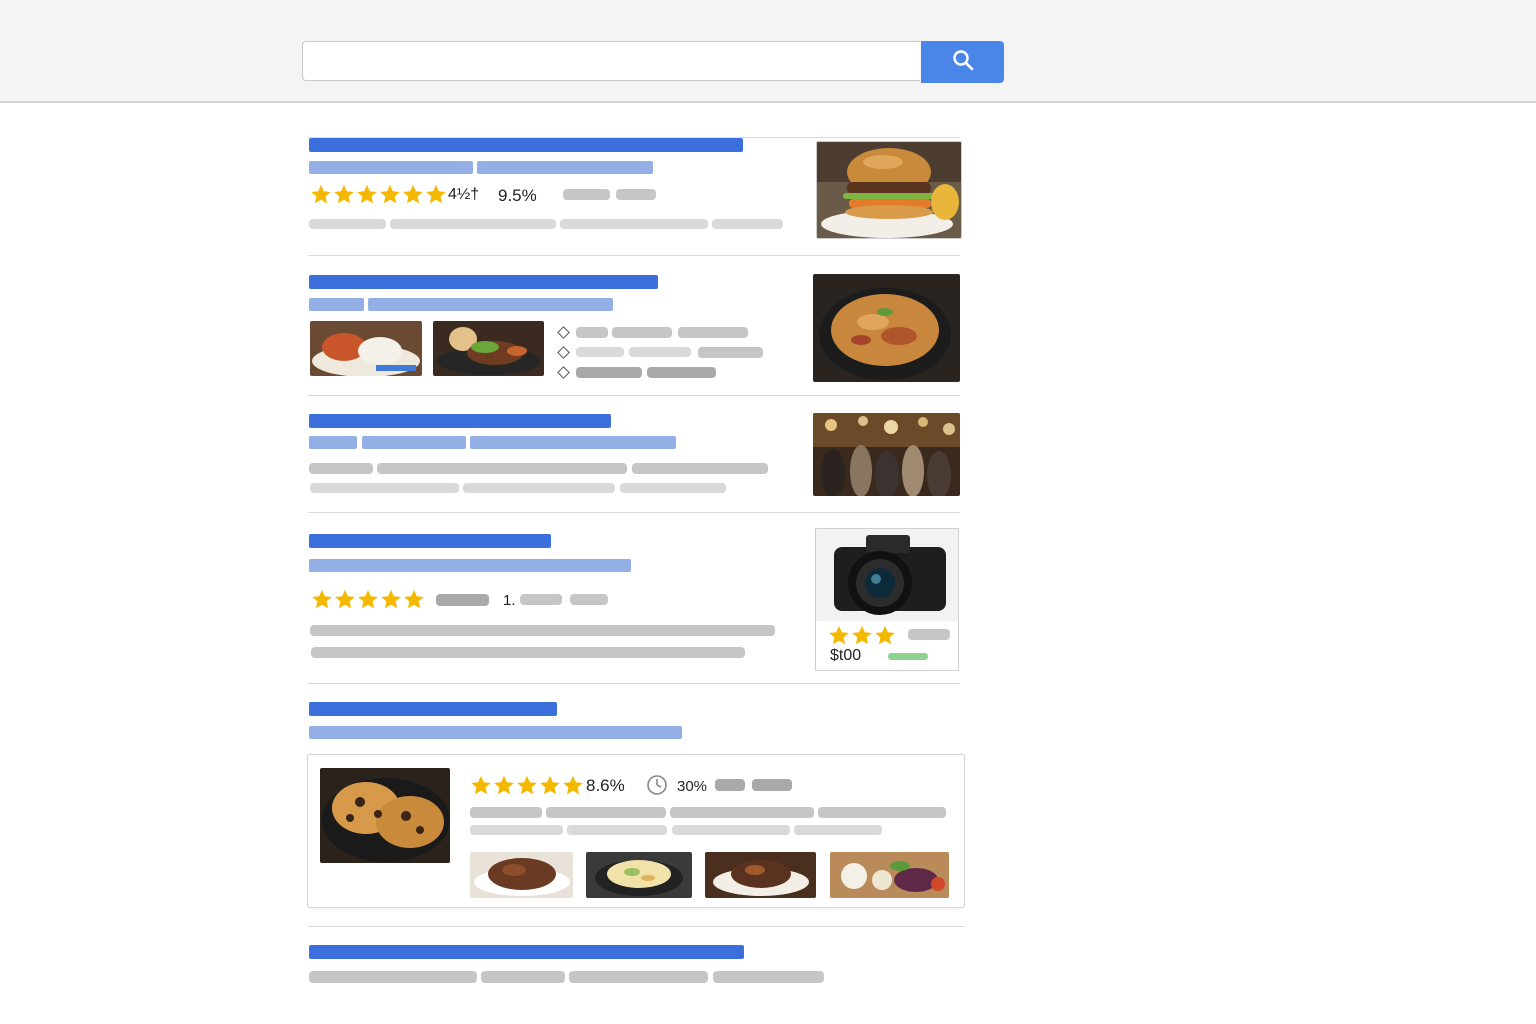 This screenshot has width=1536, height=1024. I want to click on product-card: $t00, so click(887, 599).